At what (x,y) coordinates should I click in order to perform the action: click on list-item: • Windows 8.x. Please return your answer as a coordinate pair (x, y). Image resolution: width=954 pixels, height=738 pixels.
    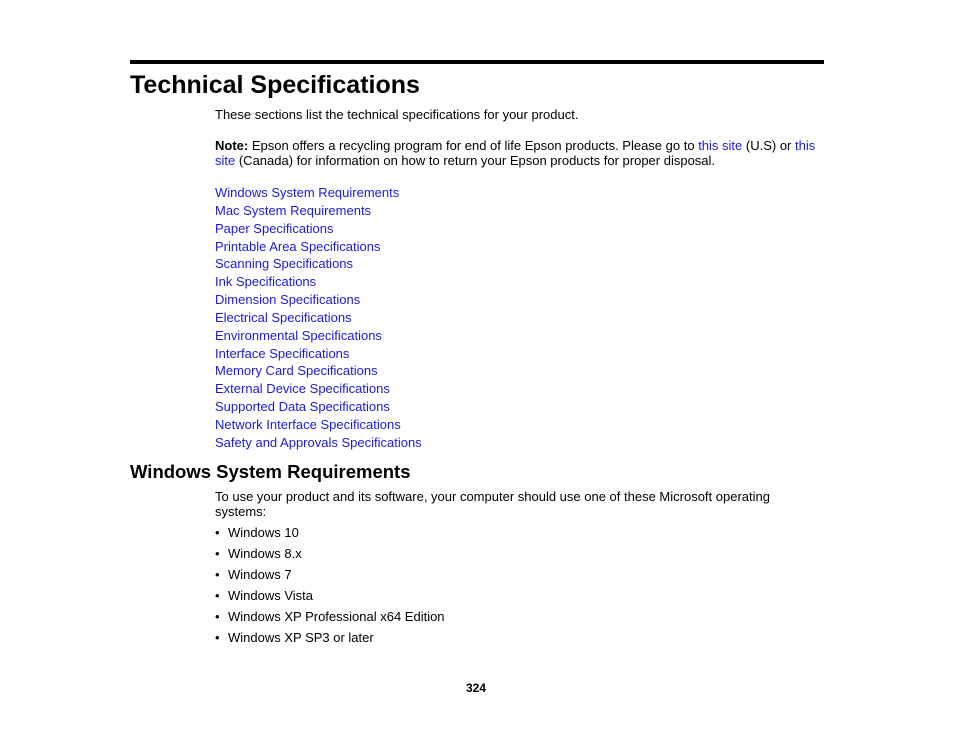
    Looking at the image, I should click on (330, 556).